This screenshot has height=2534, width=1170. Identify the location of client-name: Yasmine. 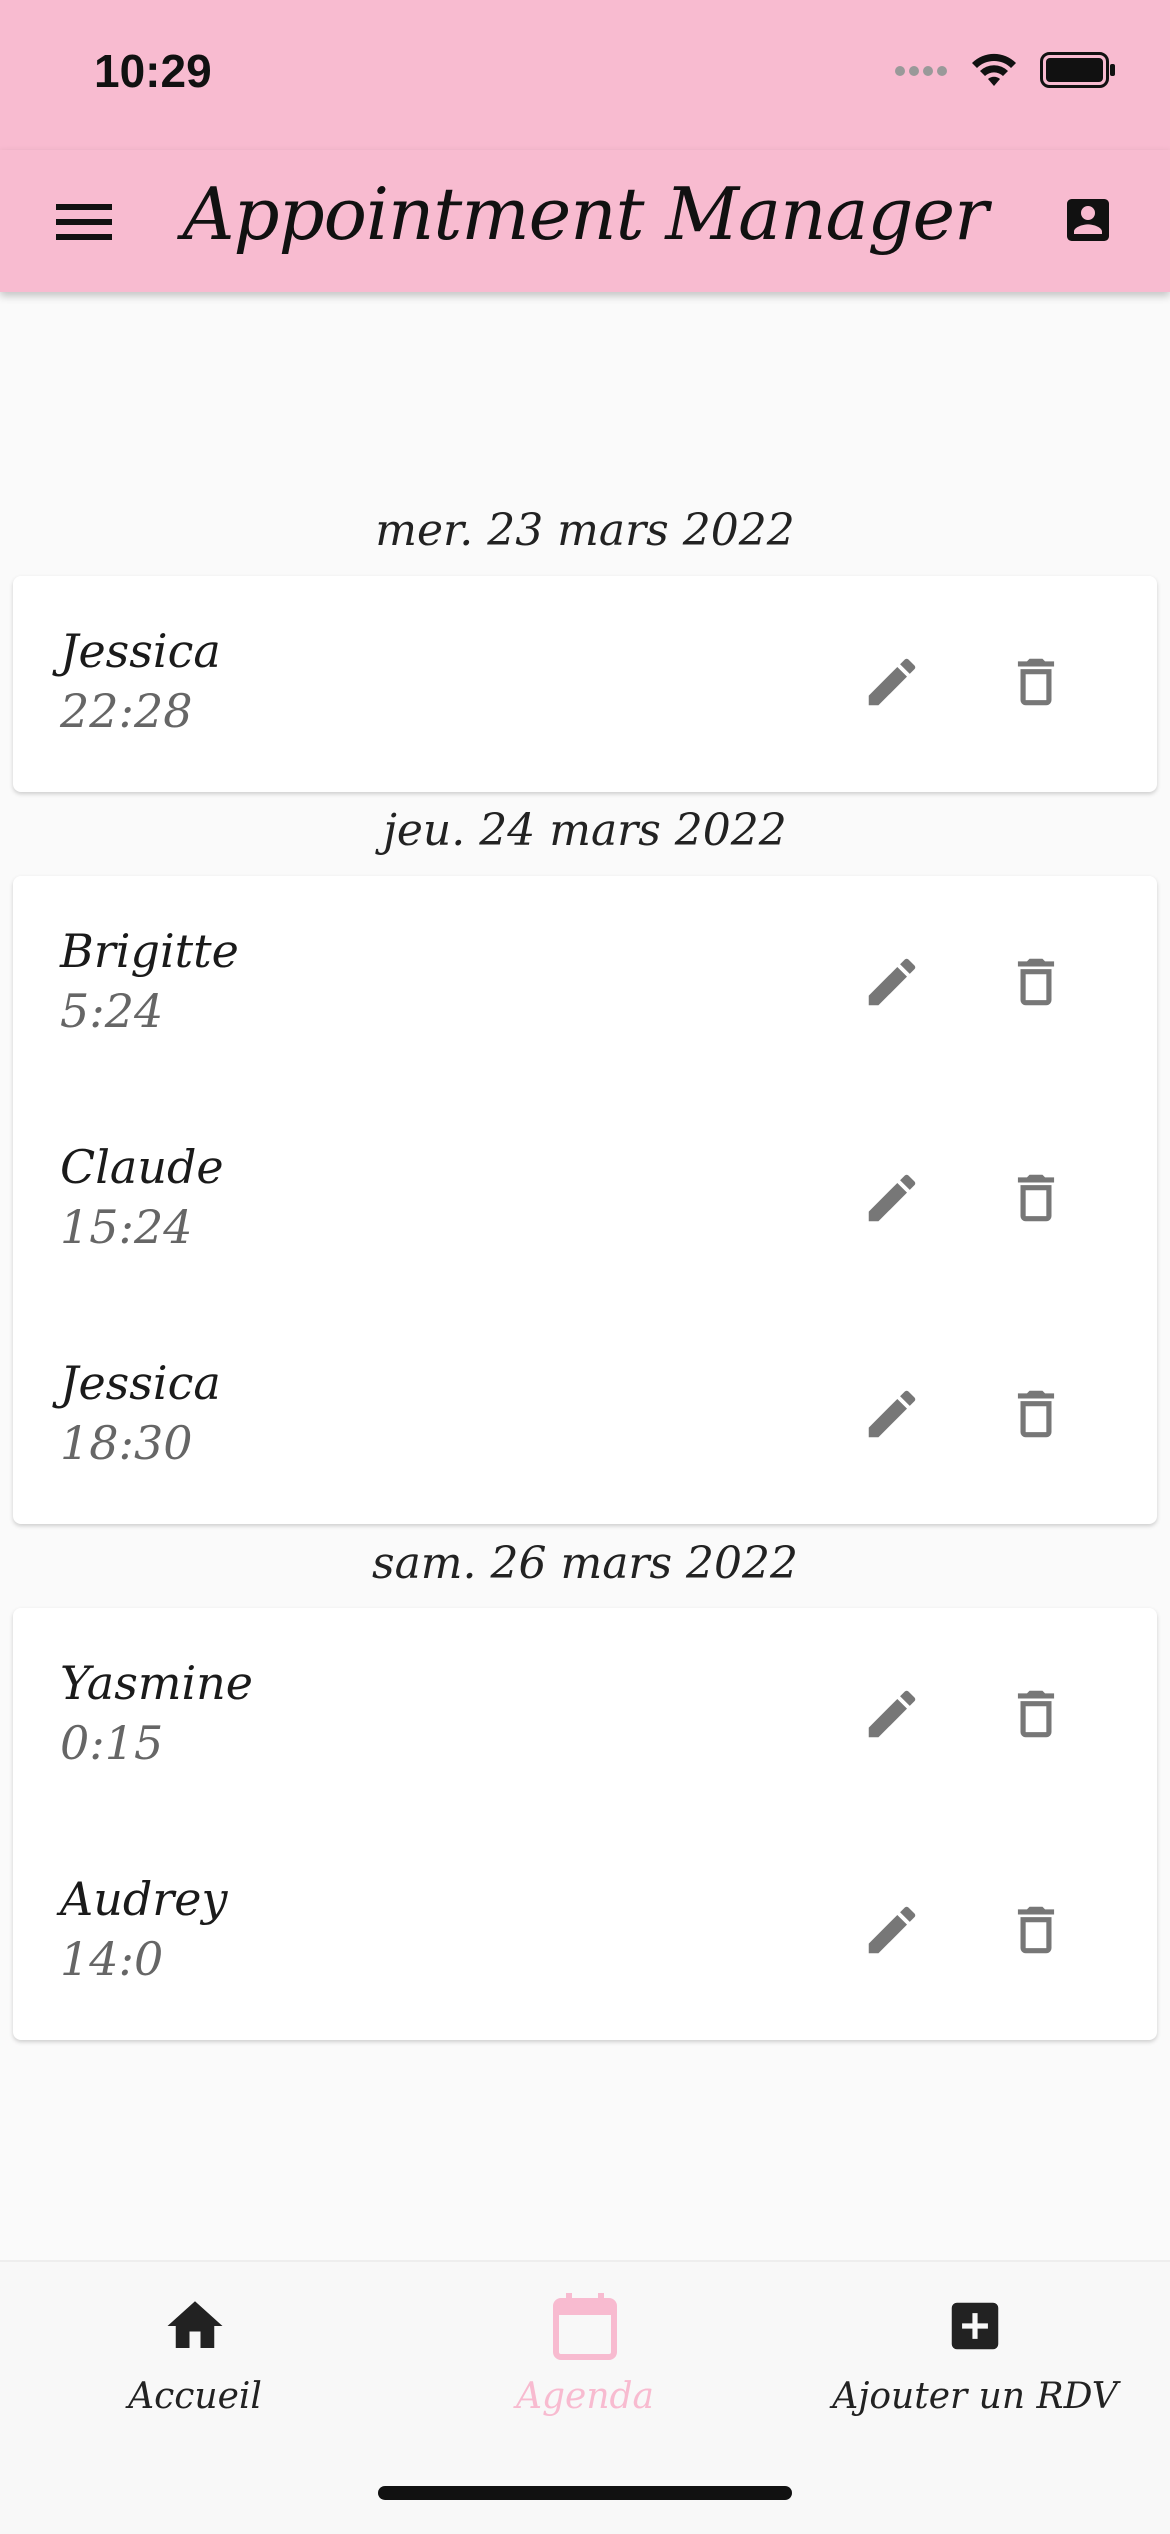
(157, 1683).